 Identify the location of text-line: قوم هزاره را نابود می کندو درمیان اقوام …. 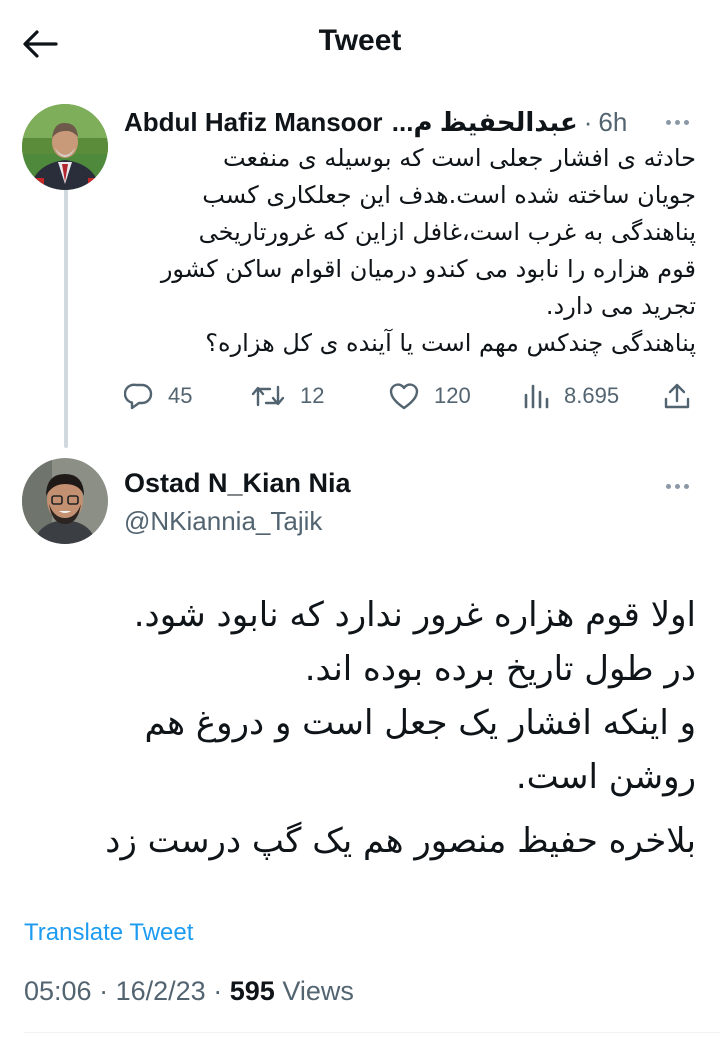
(428, 269).